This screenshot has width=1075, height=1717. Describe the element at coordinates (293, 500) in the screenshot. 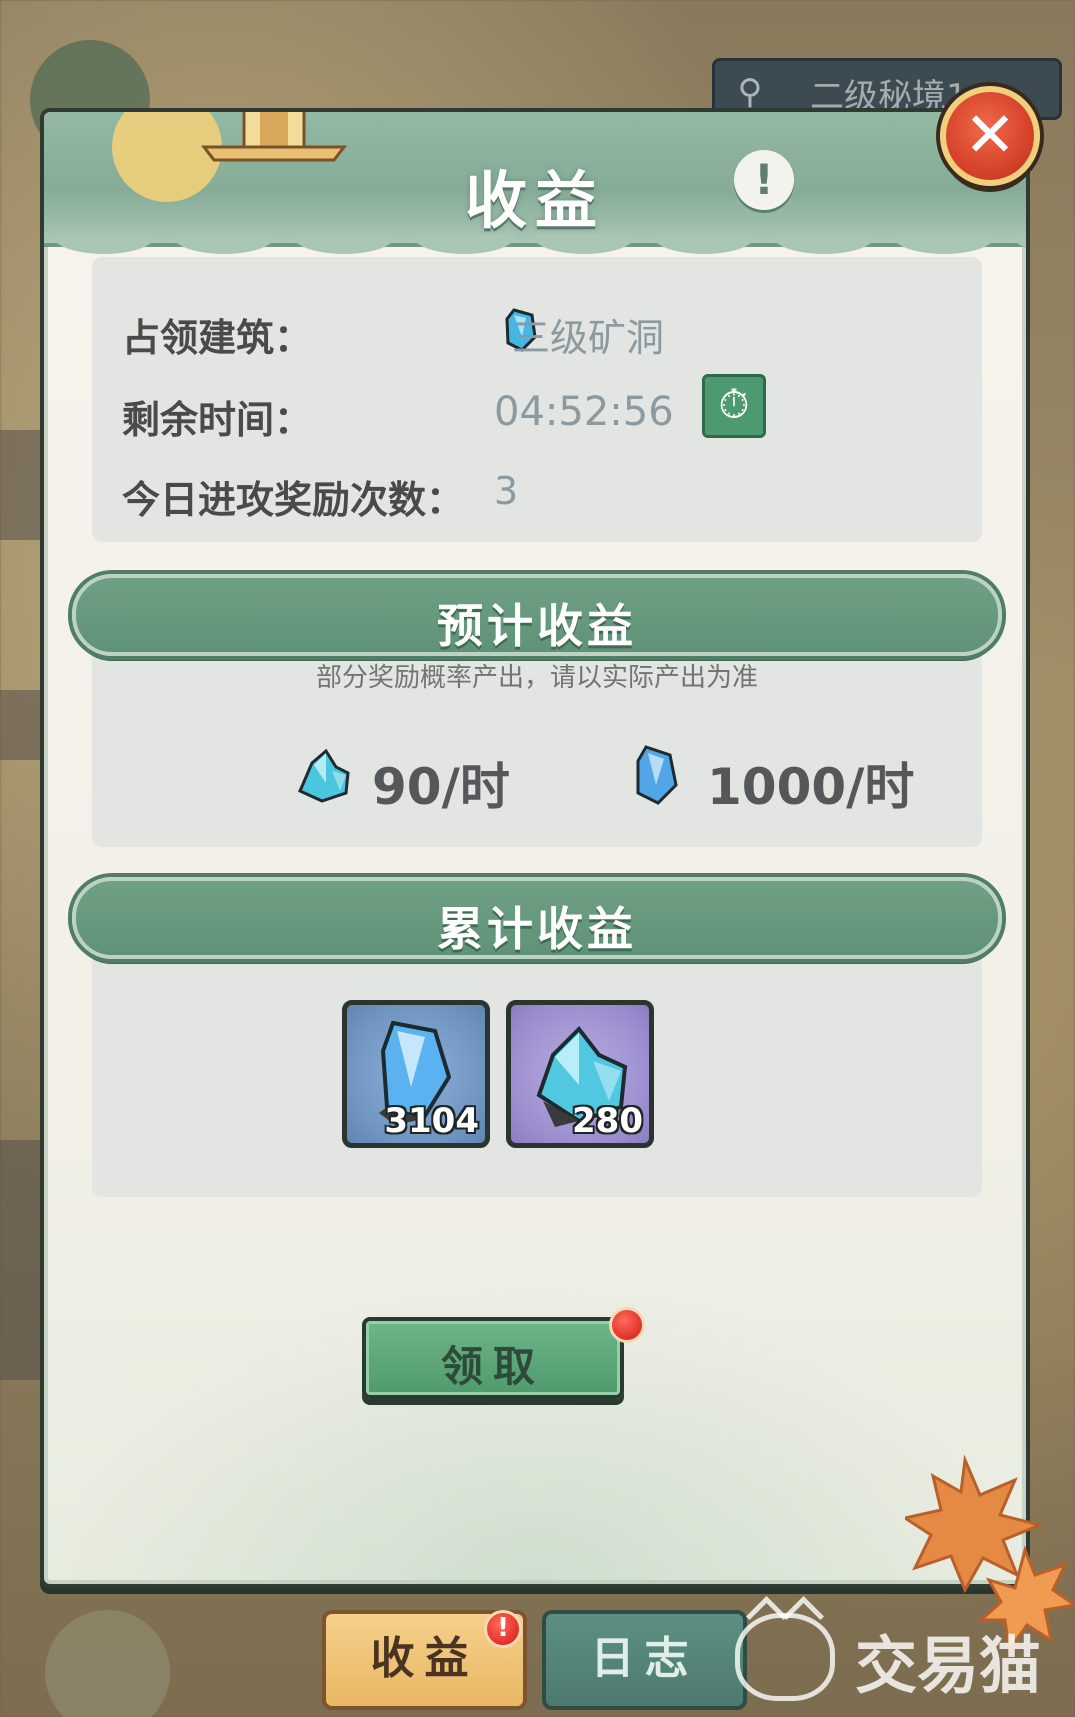

I see `attack-count-label: 今日进攻奖励次数：` at that location.